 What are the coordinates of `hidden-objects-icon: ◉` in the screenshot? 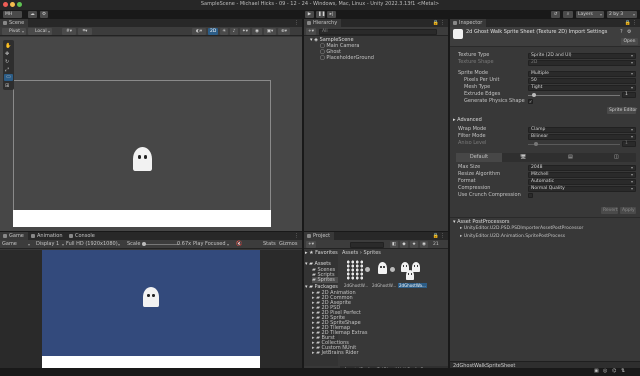 It's located at (257, 31).